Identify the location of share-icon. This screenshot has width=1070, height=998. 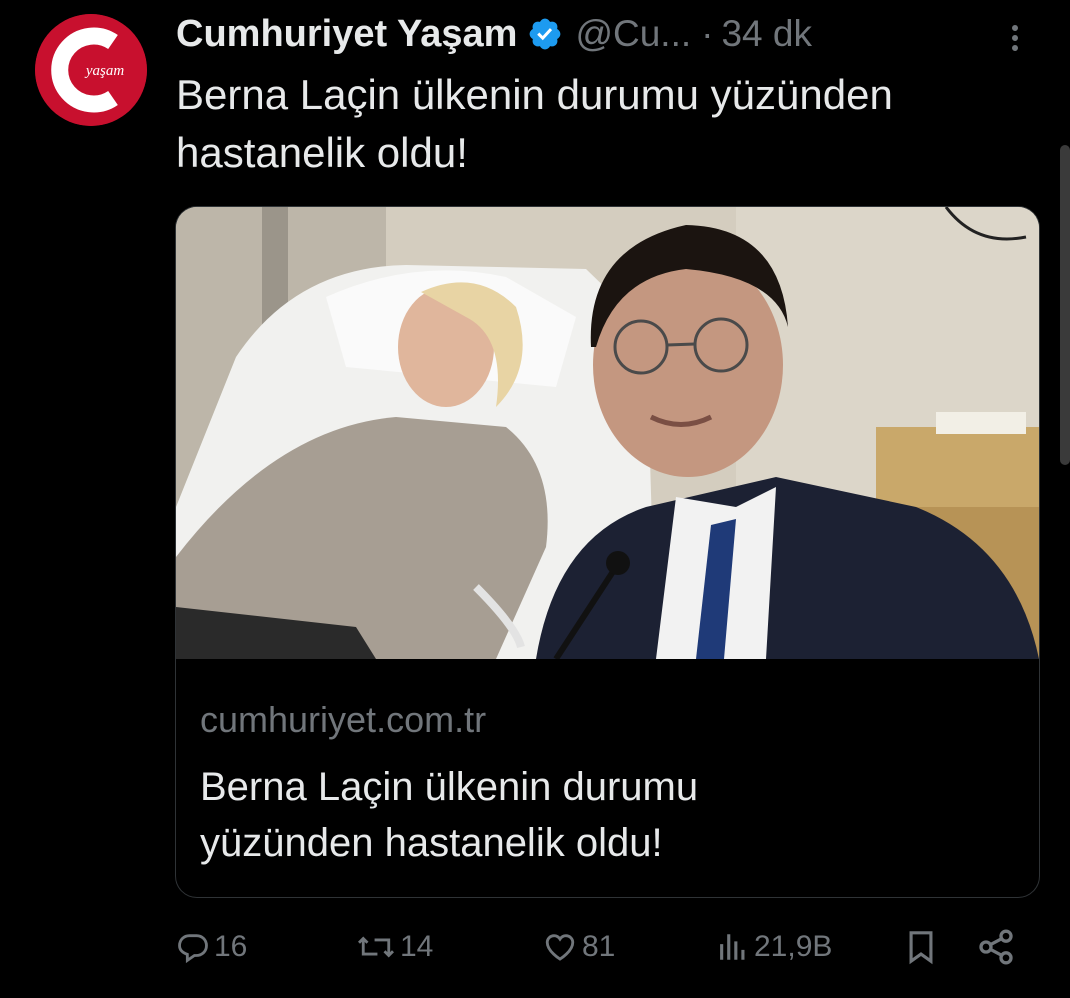
(996, 947).